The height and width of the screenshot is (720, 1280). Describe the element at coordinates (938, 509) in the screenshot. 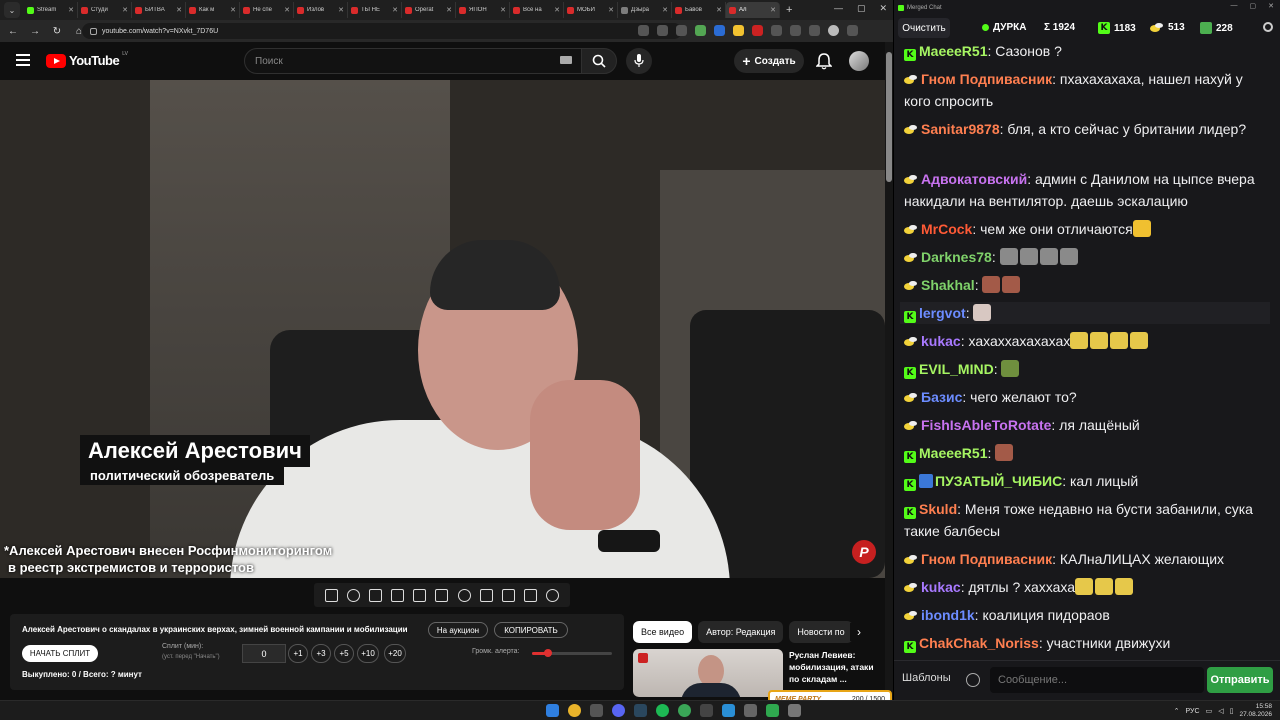

I see `chat-username: Skuld` at that location.